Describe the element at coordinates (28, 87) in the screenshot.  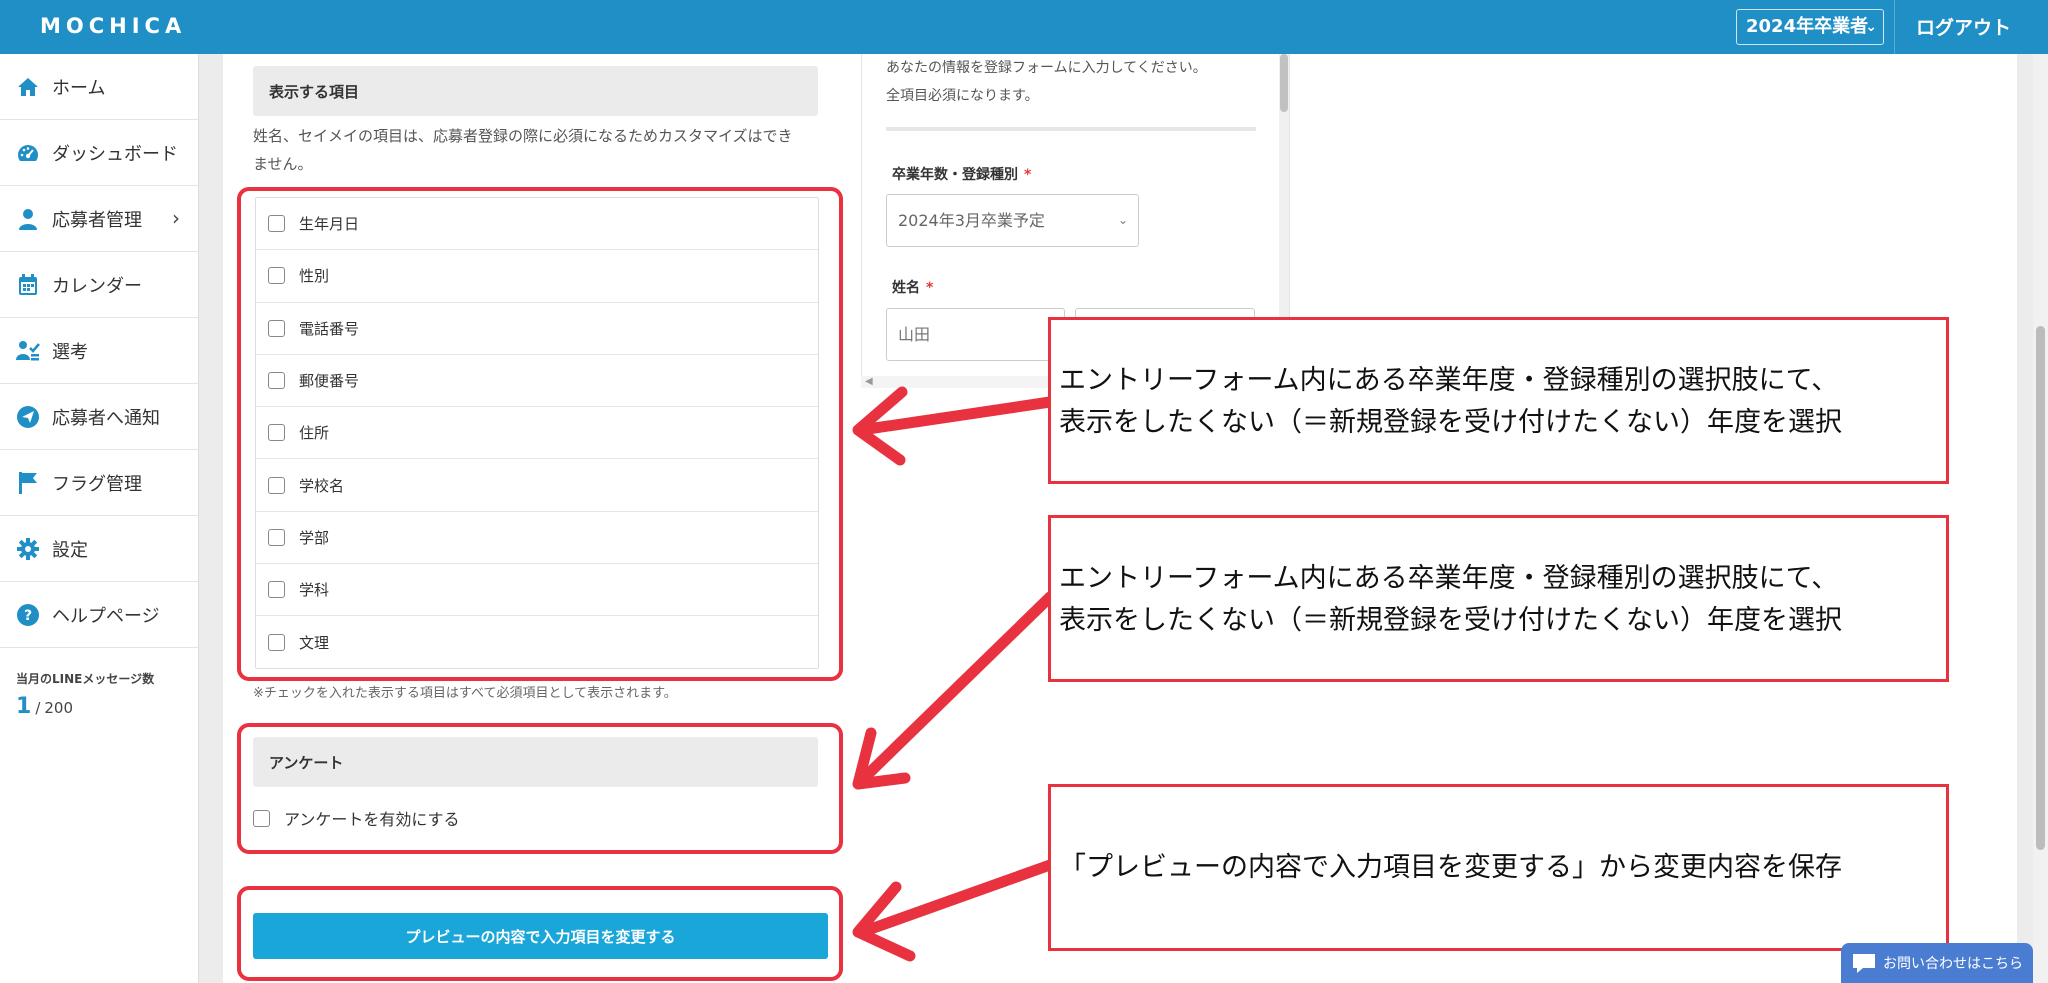
I see `home-icon` at that location.